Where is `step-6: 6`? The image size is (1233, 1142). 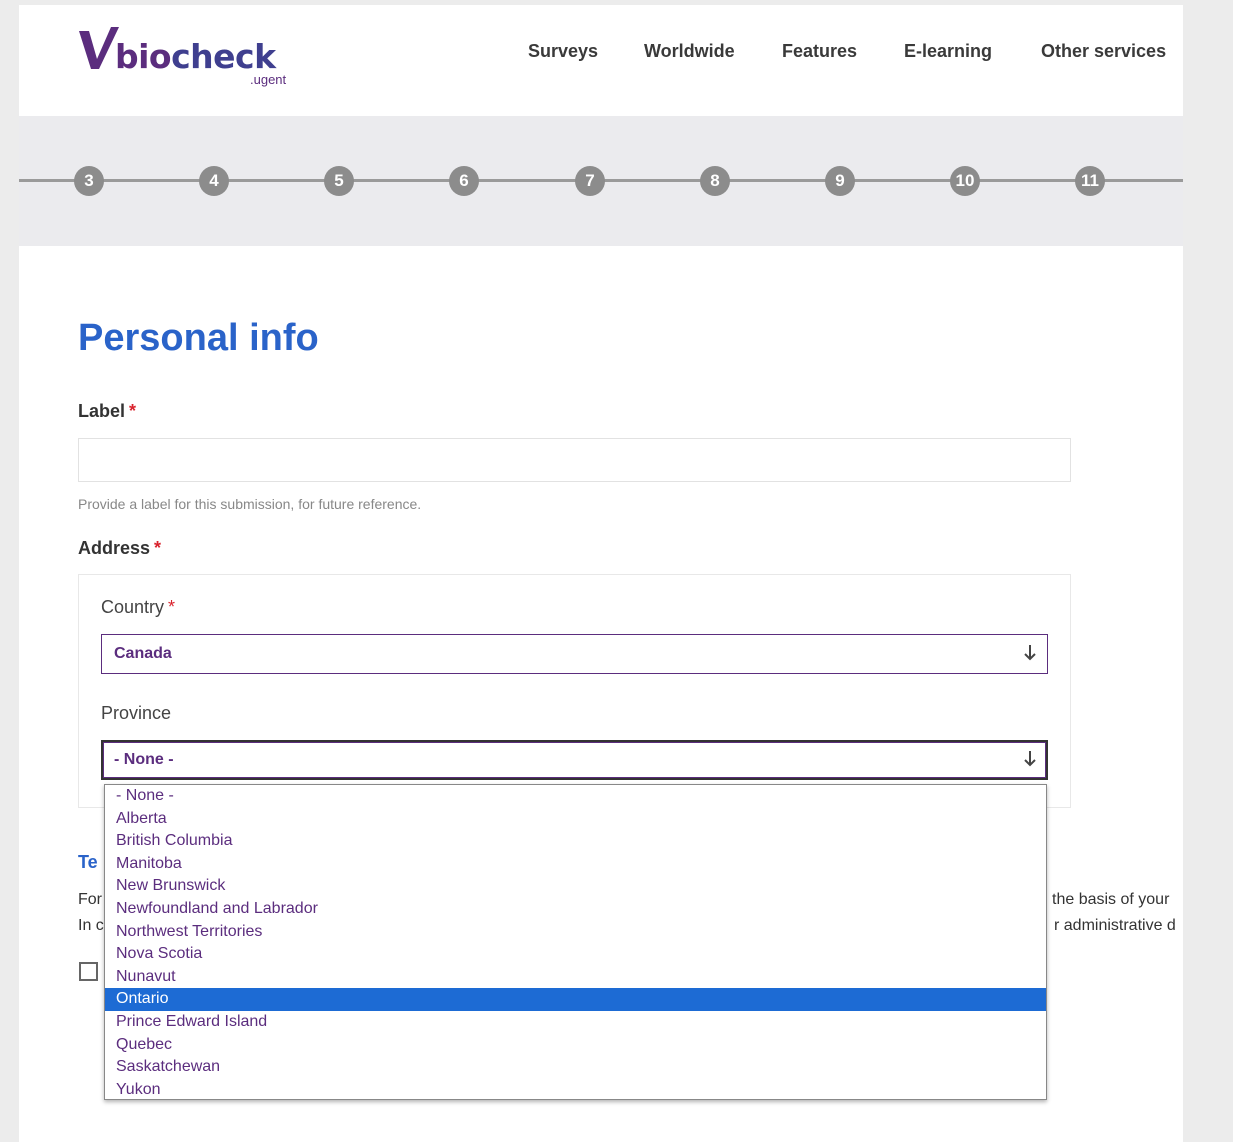
step-6: 6 is located at coordinates (464, 181).